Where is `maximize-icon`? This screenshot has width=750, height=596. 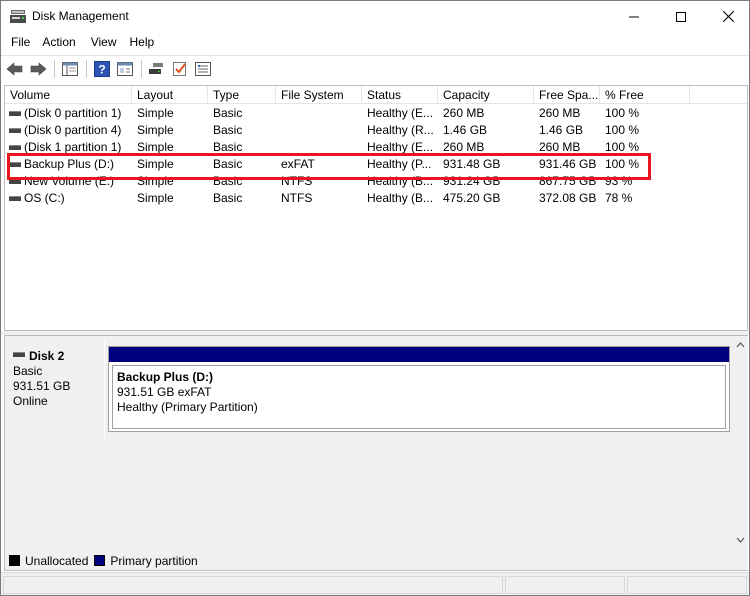
maximize-icon is located at coordinates (681, 16).